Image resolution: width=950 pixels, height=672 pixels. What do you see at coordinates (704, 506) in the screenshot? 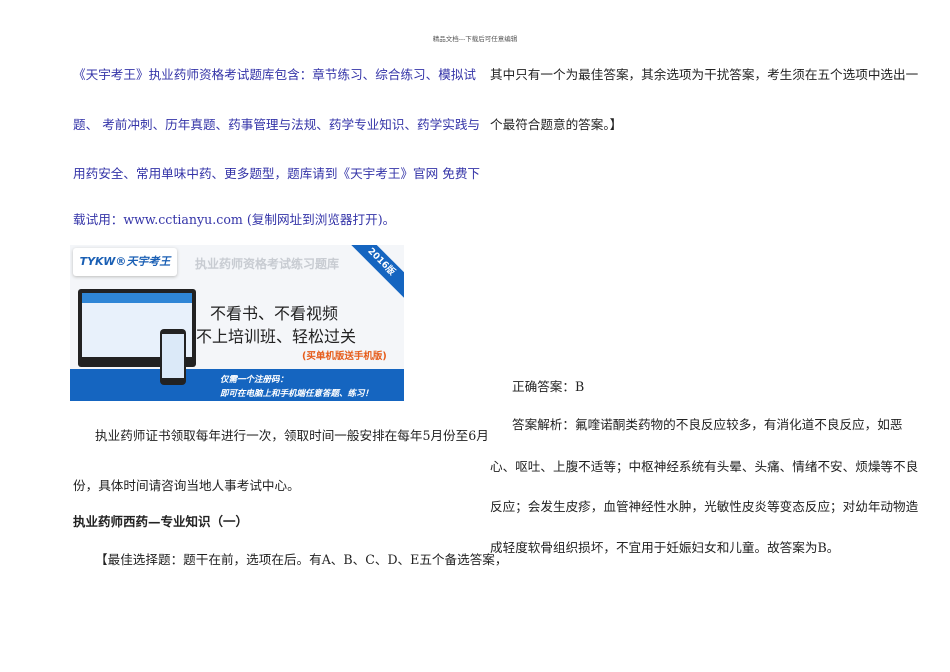
I see `analysis-line: 反应；会发生皮疹，血管神经性水肿，光敏性皮炎等变态反应；对幼年动物造` at bounding box center [704, 506].